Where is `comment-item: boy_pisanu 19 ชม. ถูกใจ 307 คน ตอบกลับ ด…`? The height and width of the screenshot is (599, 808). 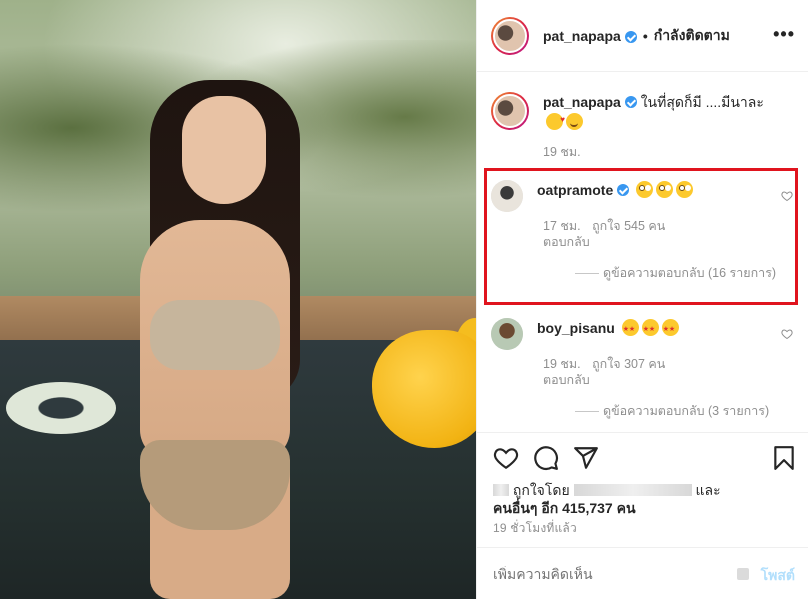 comment-item: boy_pisanu 19 ชม. ถูกใจ 307 คน ตอบกลับ ด… is located at coordinates (642, 369).